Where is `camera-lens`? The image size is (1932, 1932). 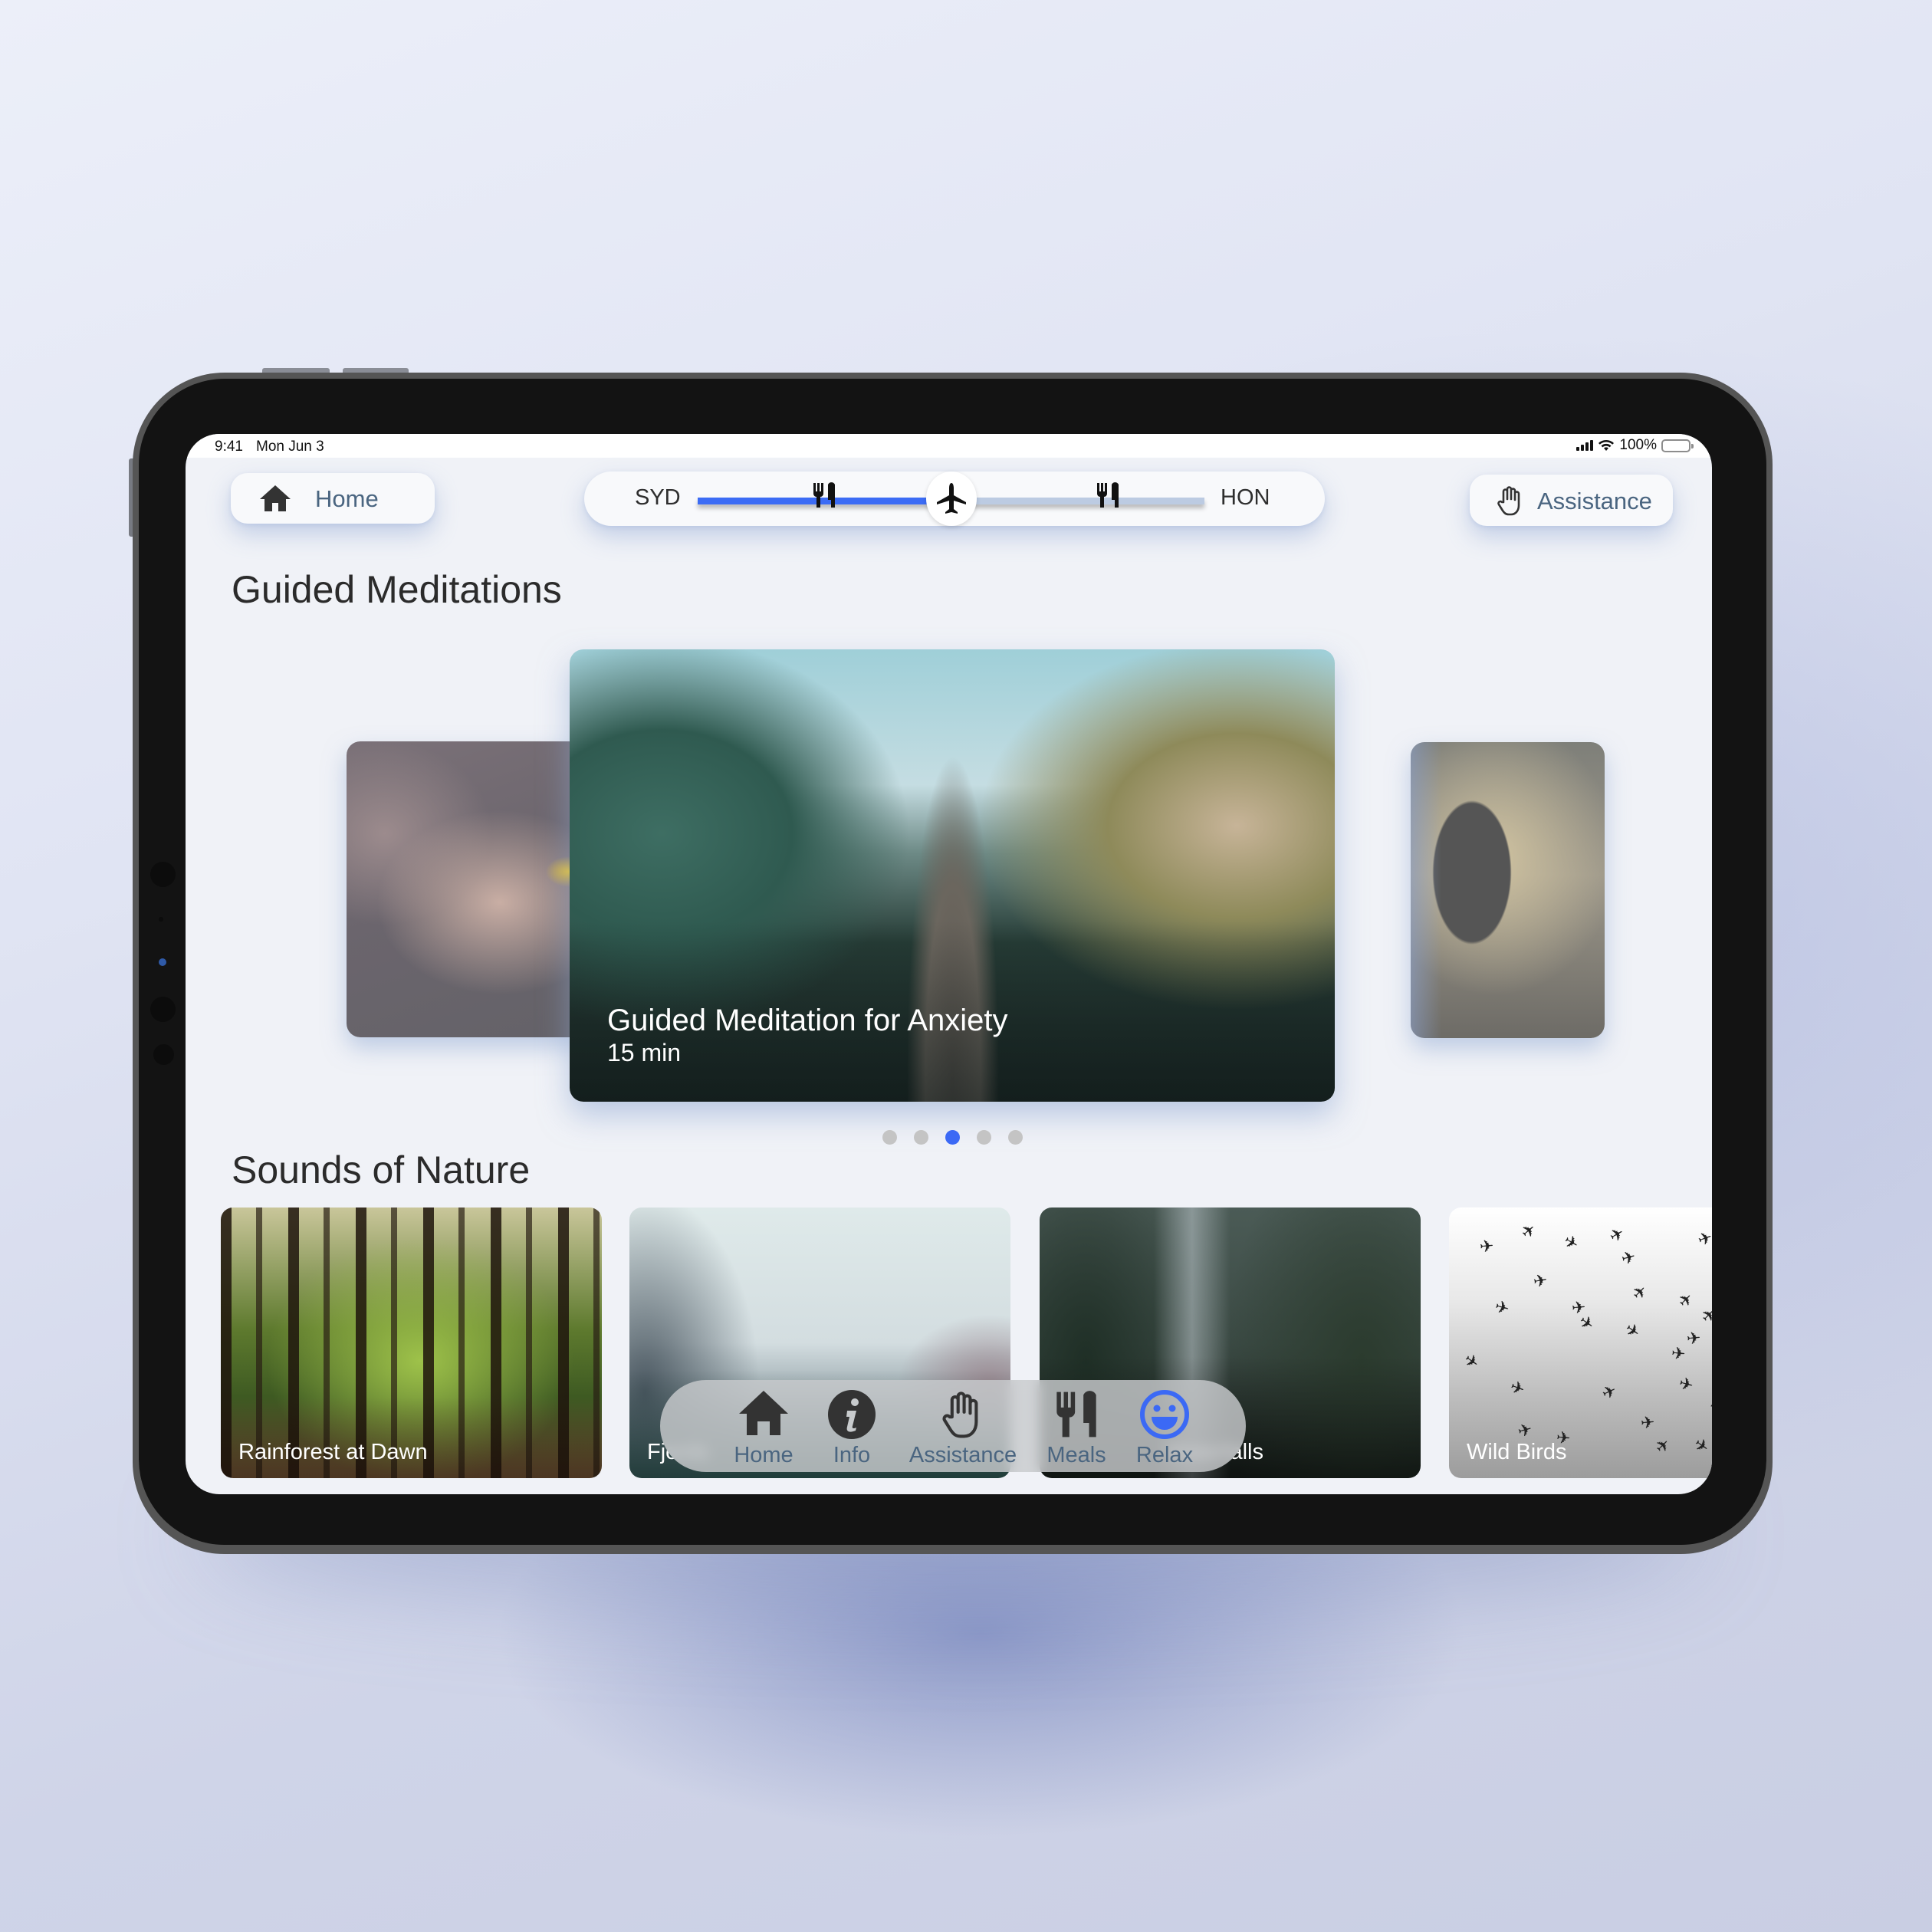
camera-lens is located at coordinates (162, 962).